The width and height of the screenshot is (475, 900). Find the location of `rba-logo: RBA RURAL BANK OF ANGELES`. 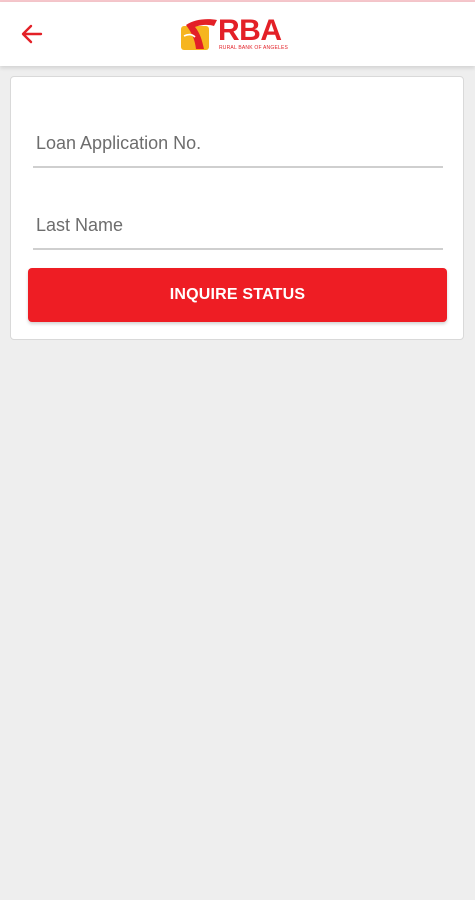

rba-logo: RBA RURAL BANK OF ANGELES is located at coordinates (240, 34).